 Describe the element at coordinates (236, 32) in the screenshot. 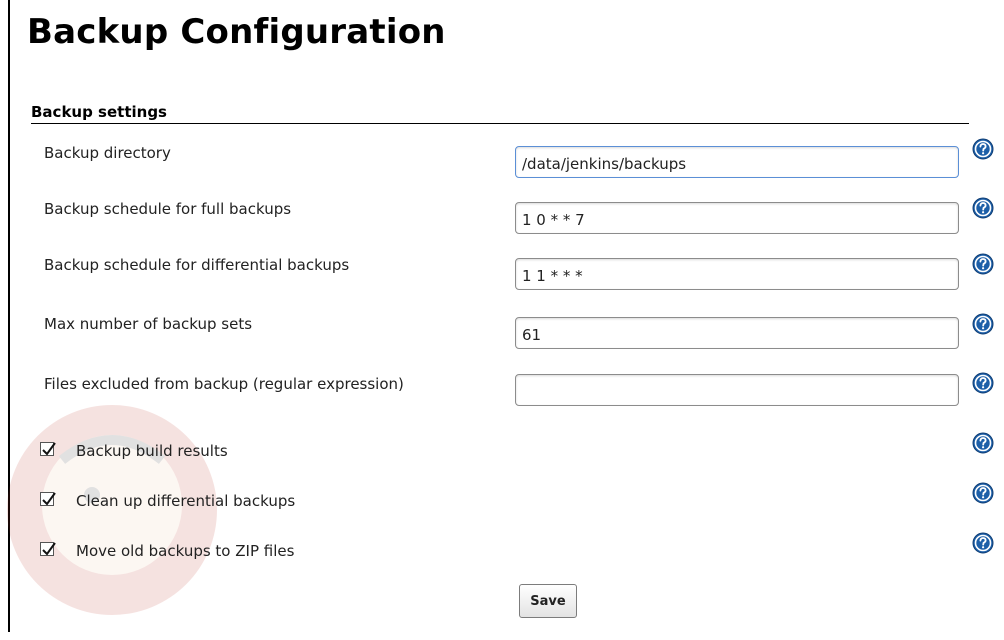

I see `page-title: Backup Configuration` at that location.